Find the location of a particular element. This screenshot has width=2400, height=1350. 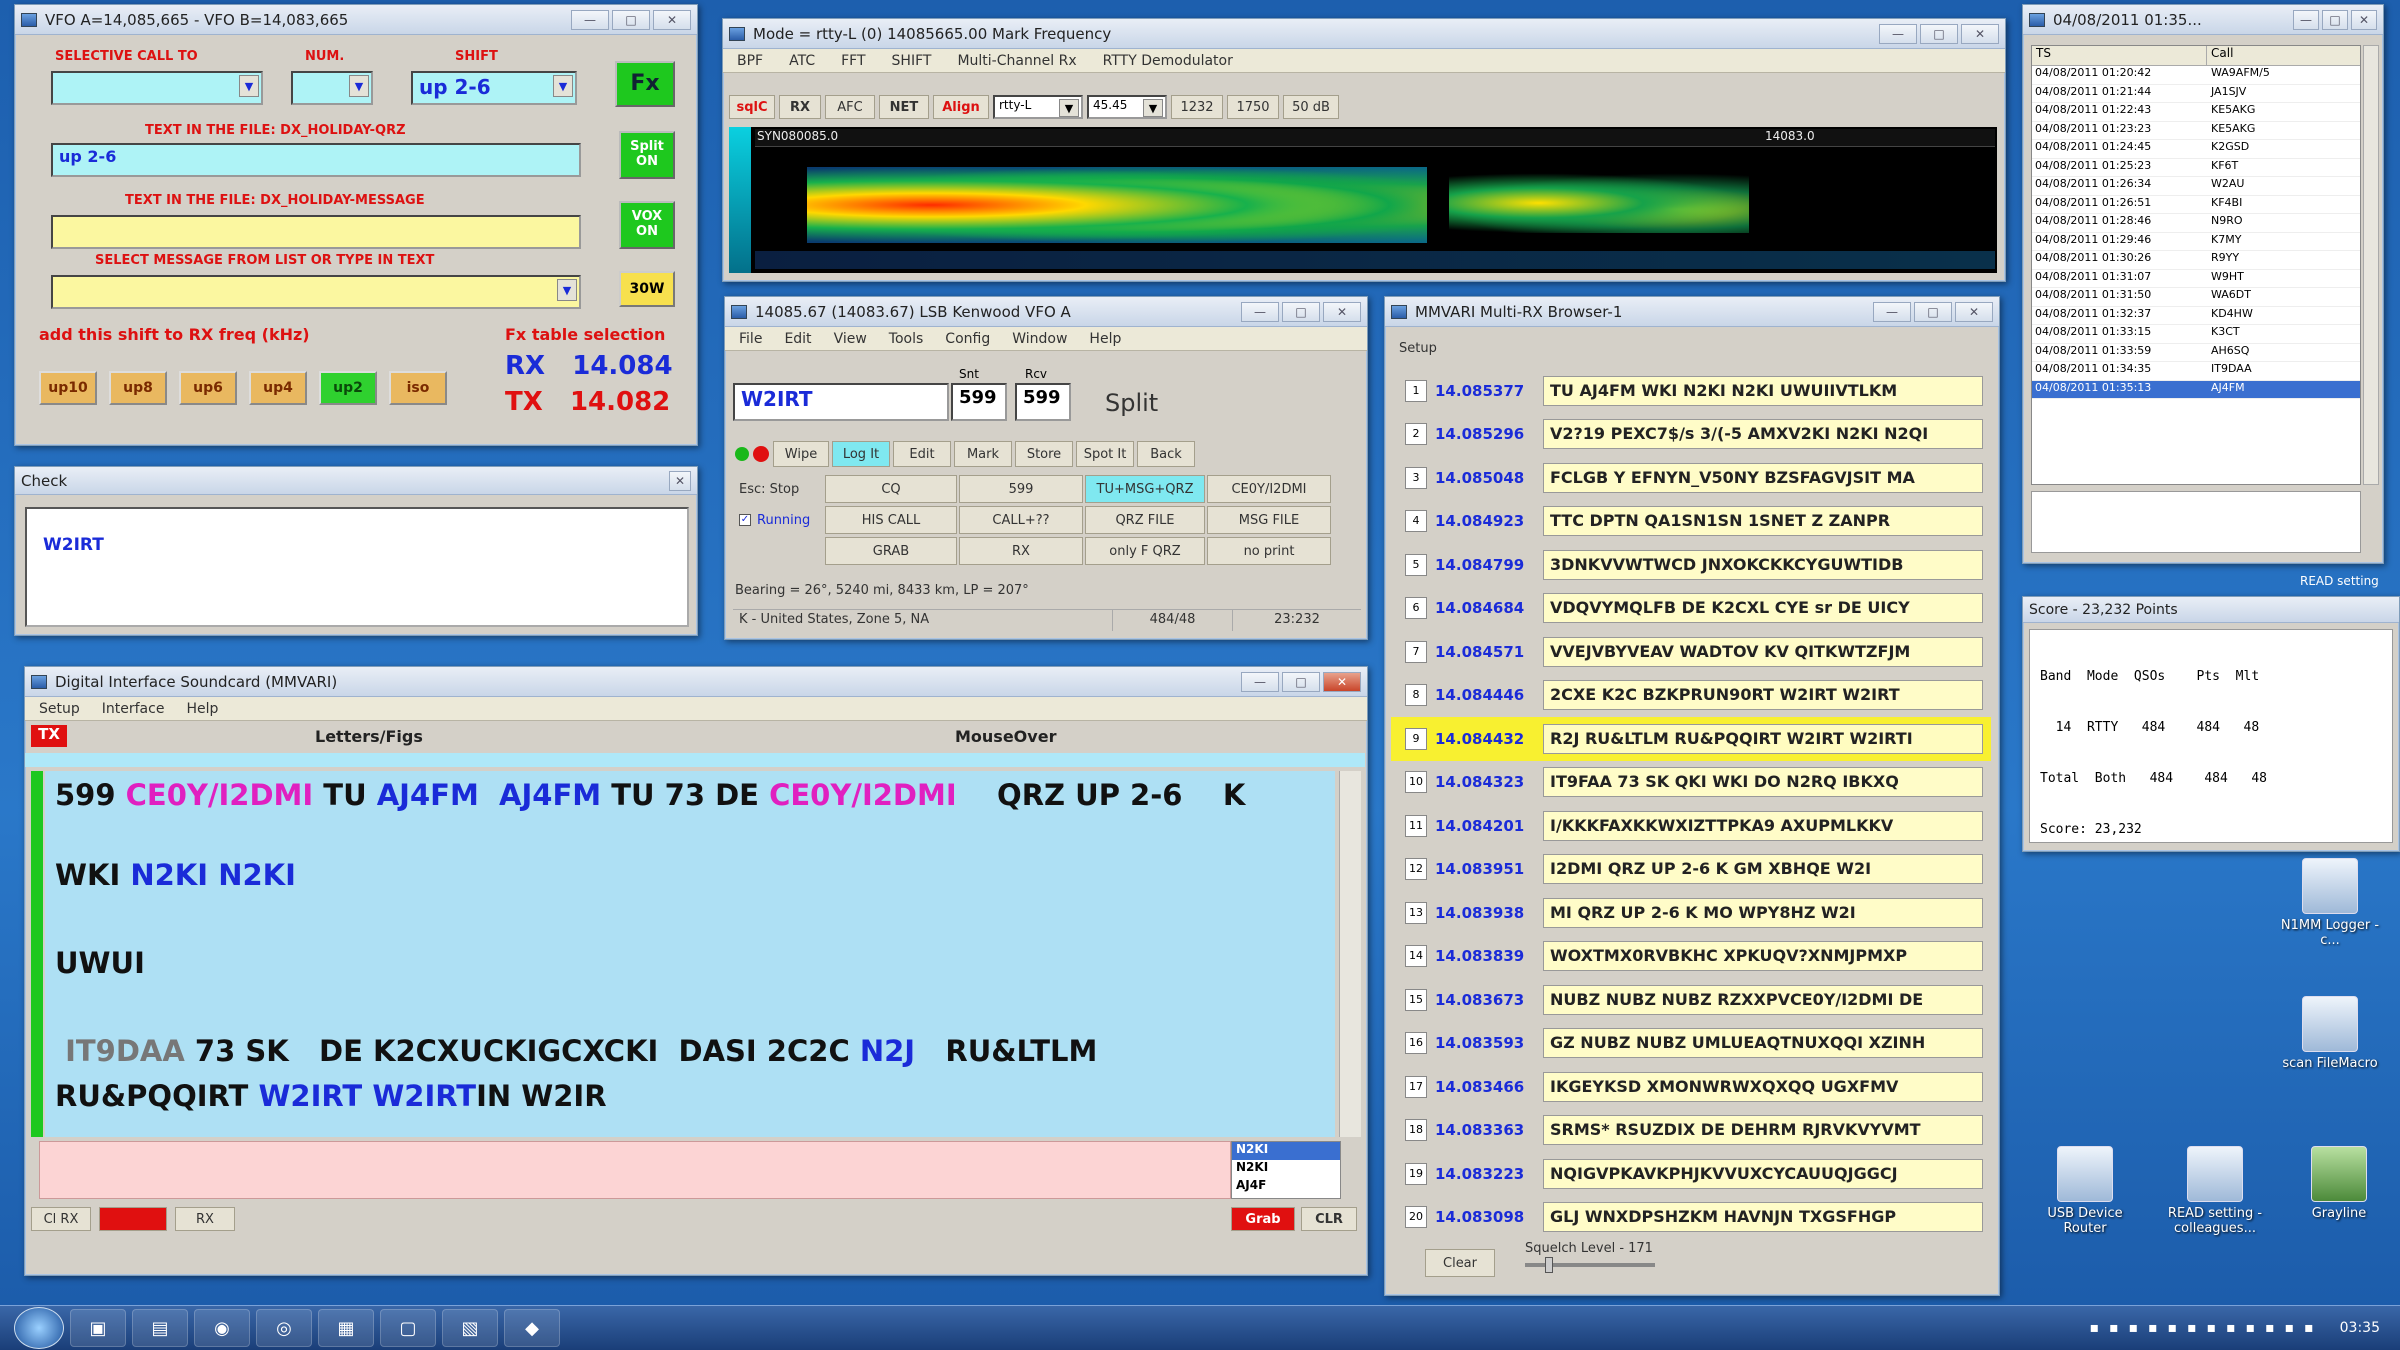

check-titlebar: Check ✕ is located at coordinates (356, 481).